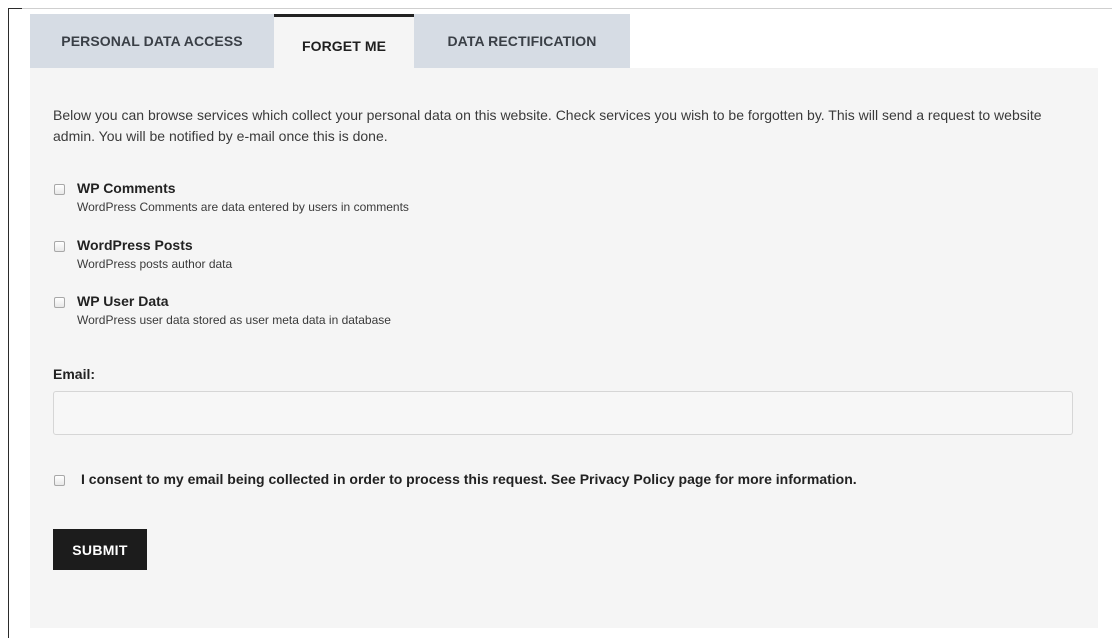 The width and height of the screenshot is (1112, 638). I want to click on service-title: WP Comments, so click(126, 188).